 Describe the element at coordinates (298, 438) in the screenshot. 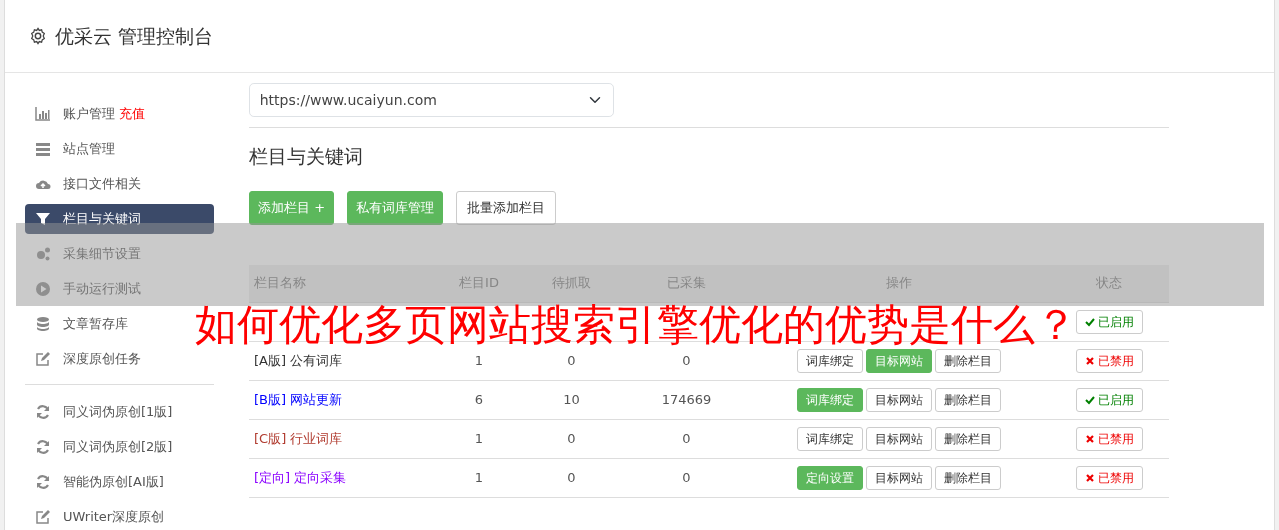

I see `table-cell-text: [C版] 行业词库` at that location.